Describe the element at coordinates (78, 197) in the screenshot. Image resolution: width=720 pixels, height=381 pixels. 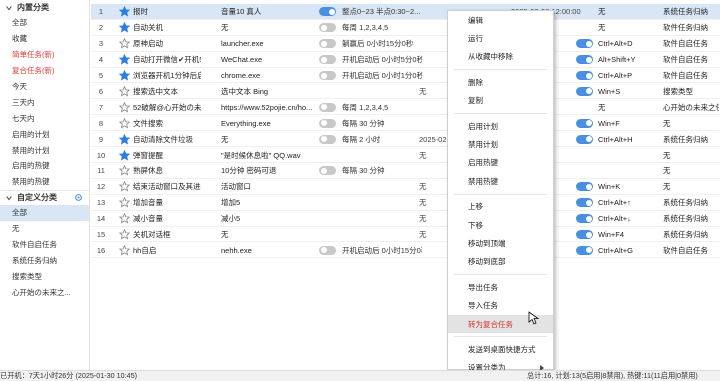
I see `gear-icon` at that location.